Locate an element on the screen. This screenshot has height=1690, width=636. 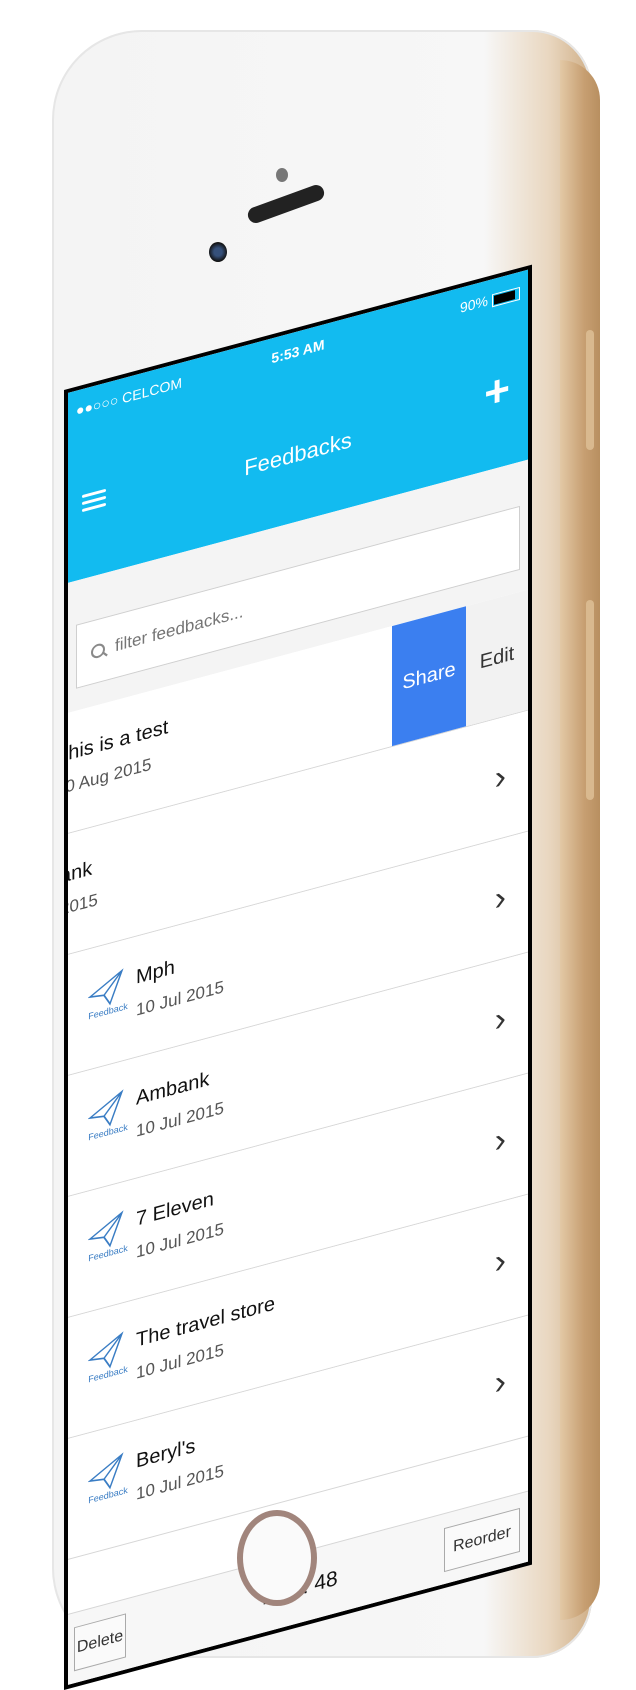
item-title: Mph is located at coordinates (155, 972).